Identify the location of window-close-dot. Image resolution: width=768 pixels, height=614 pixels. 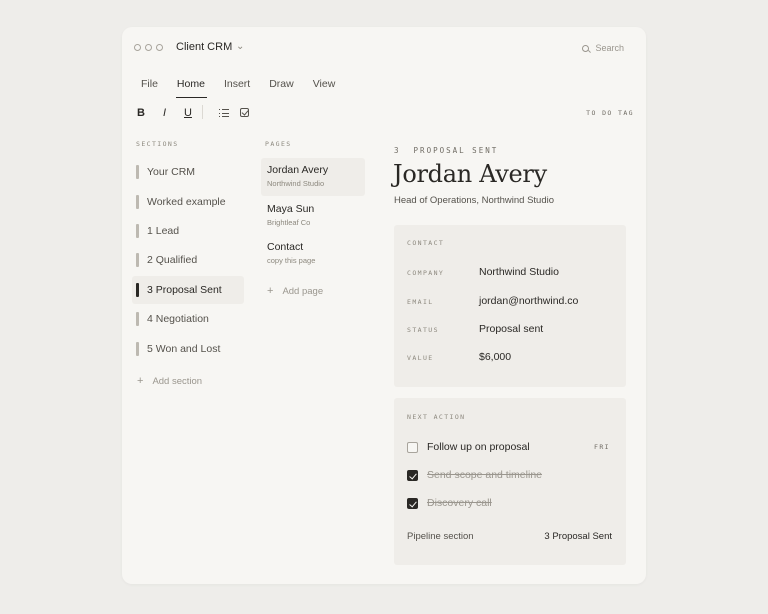
(137, 47).